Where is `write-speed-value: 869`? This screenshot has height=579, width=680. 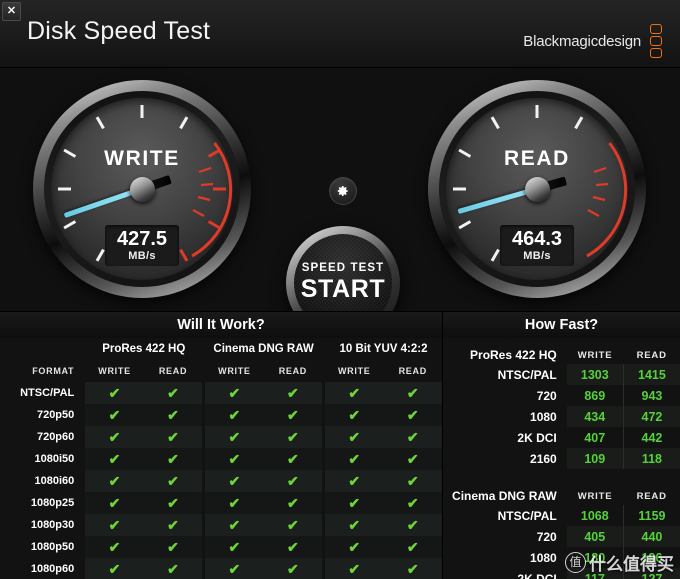
write-speed-value: 869 is located at coordinates (595, 395).